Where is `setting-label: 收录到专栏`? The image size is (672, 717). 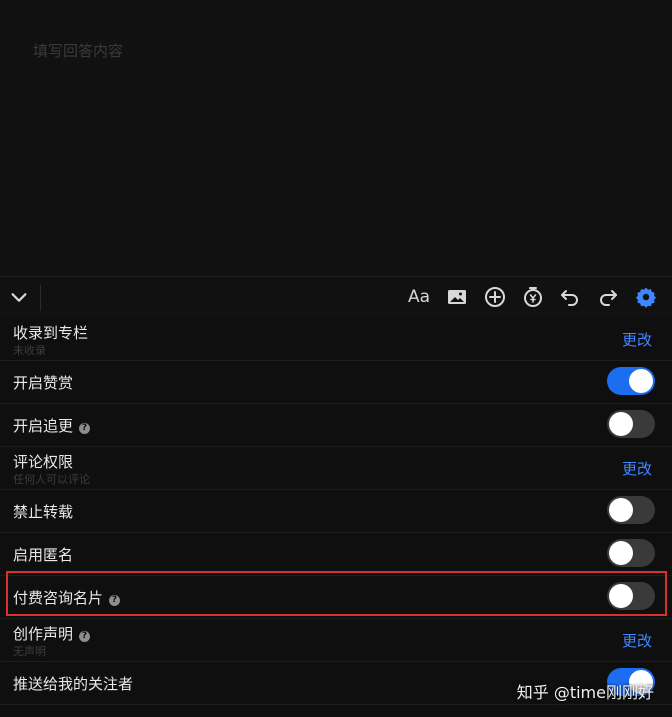
setting-label: 收录到专栏 is located at coordinates (51, 333).